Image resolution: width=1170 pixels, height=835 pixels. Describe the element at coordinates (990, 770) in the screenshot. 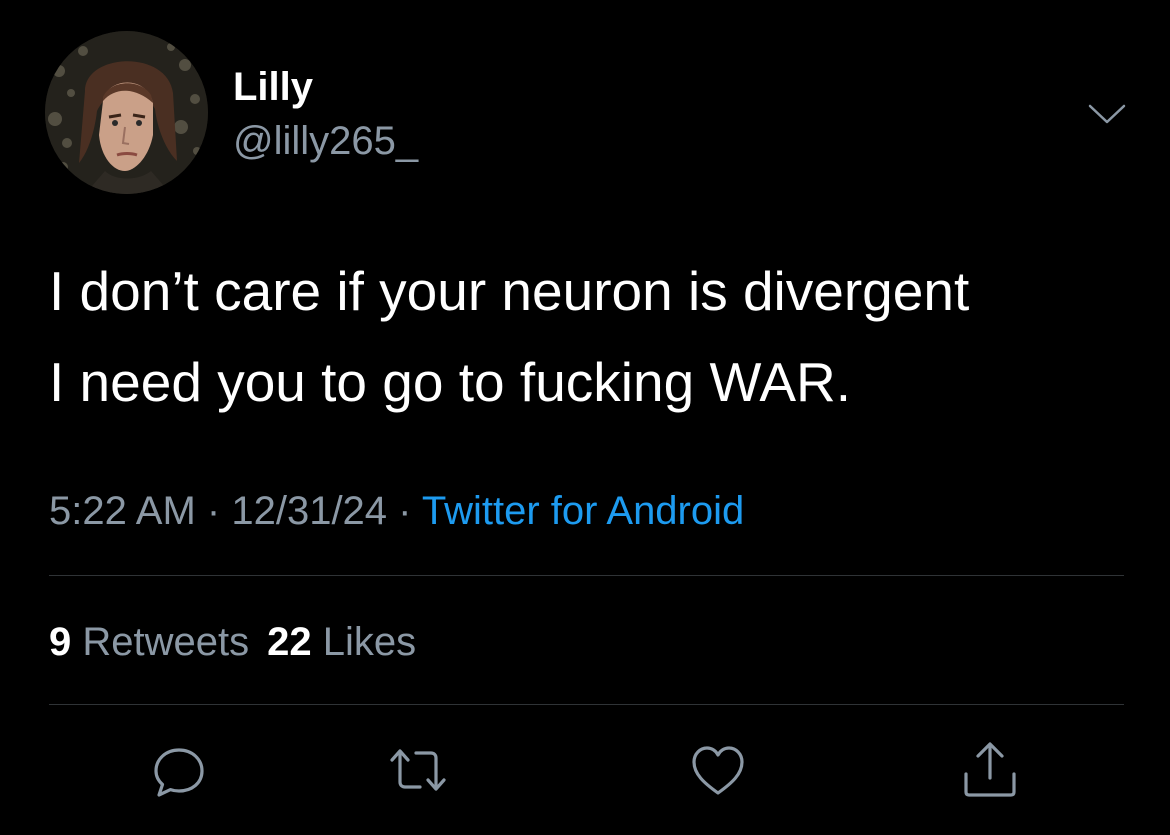

I see `share-icon` at that location.